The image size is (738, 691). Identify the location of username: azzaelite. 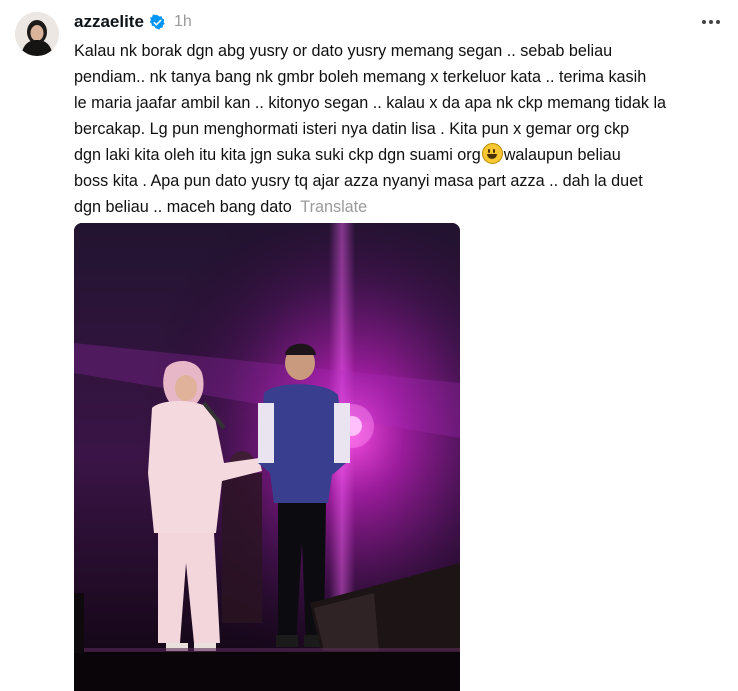
(109, 22).